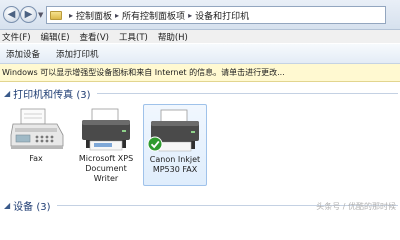 Image resolution: width=400 pixels, height=240 pixels. I want to click on add-printer-button: 添加打印机, so click(77, 54).